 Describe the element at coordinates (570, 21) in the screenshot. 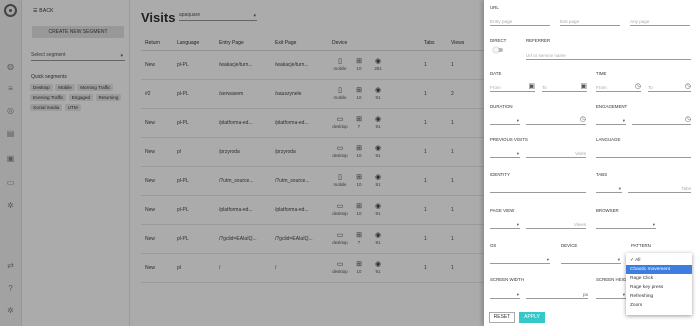

I see `exit-page-placeholder: Exit page` at that location.